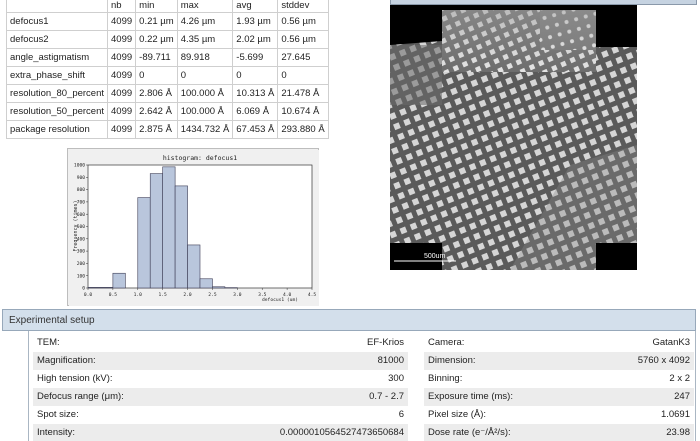 The image size is (700, 441). Describe the element at coordinates (113, 295) in the screenshot. I see `x-tick-label: 0.5` at that location.